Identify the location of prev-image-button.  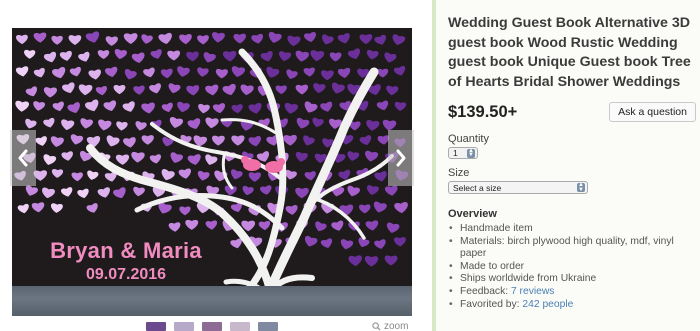
(23, 158).